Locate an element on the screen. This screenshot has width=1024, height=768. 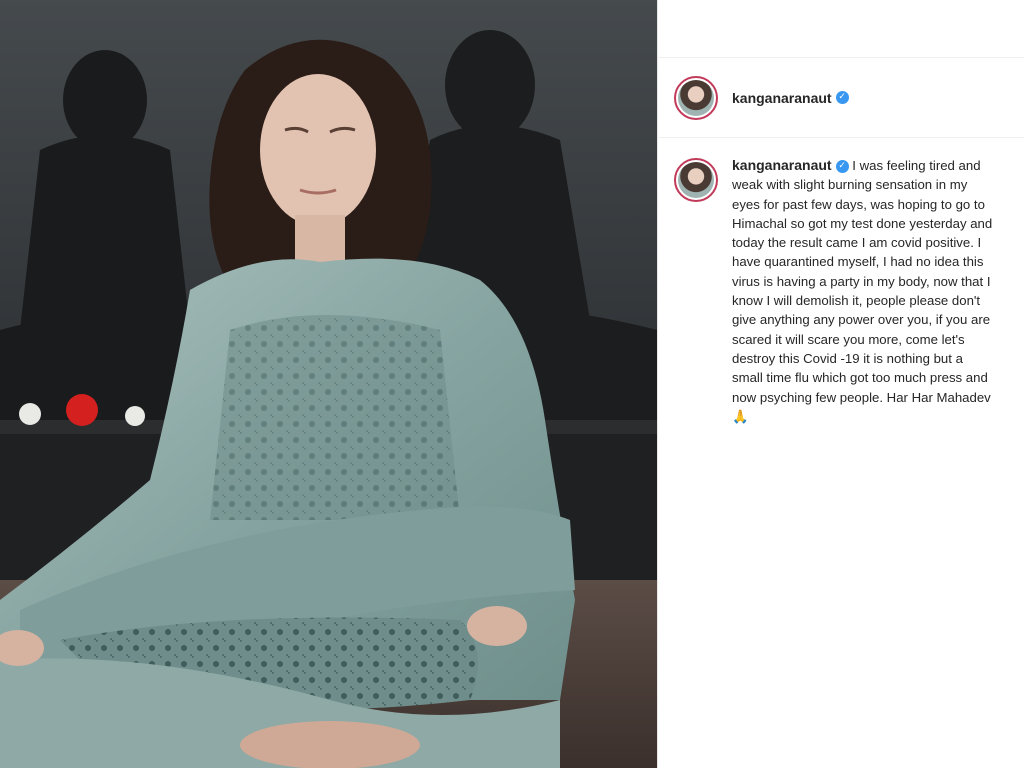
caption-avatar is located at coordinates (696, 180).